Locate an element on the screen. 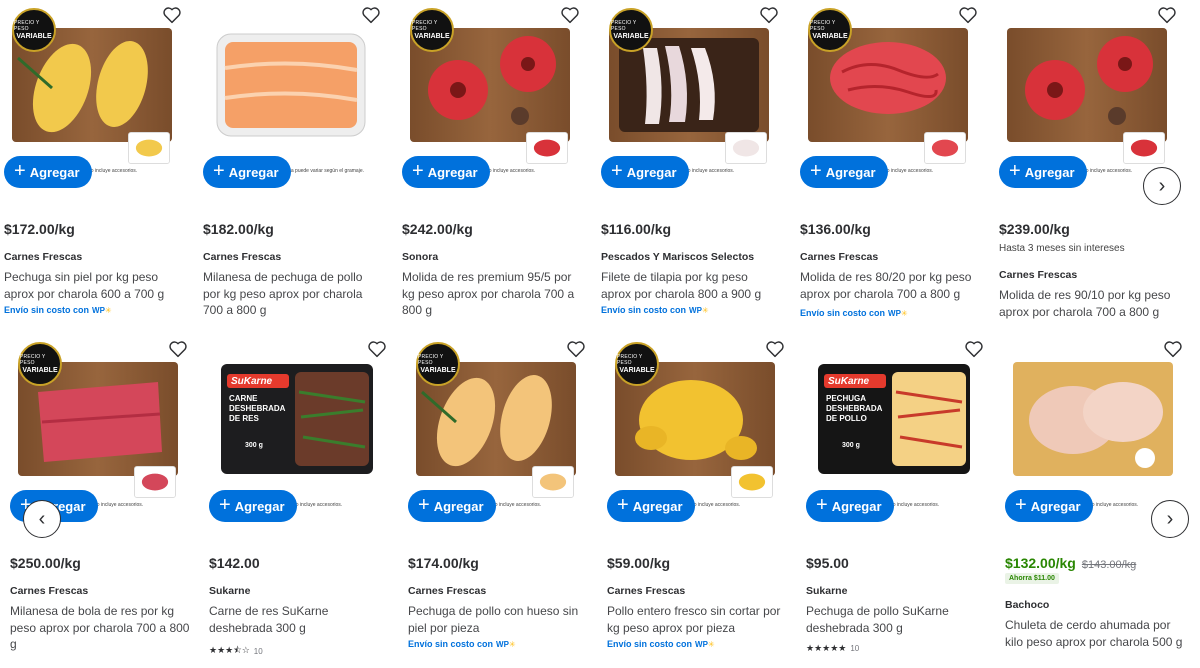 Image resolution: width=1200 pixels, height=668 pixels. package-weight-label: 300 g is located at coordinates (851, 445).